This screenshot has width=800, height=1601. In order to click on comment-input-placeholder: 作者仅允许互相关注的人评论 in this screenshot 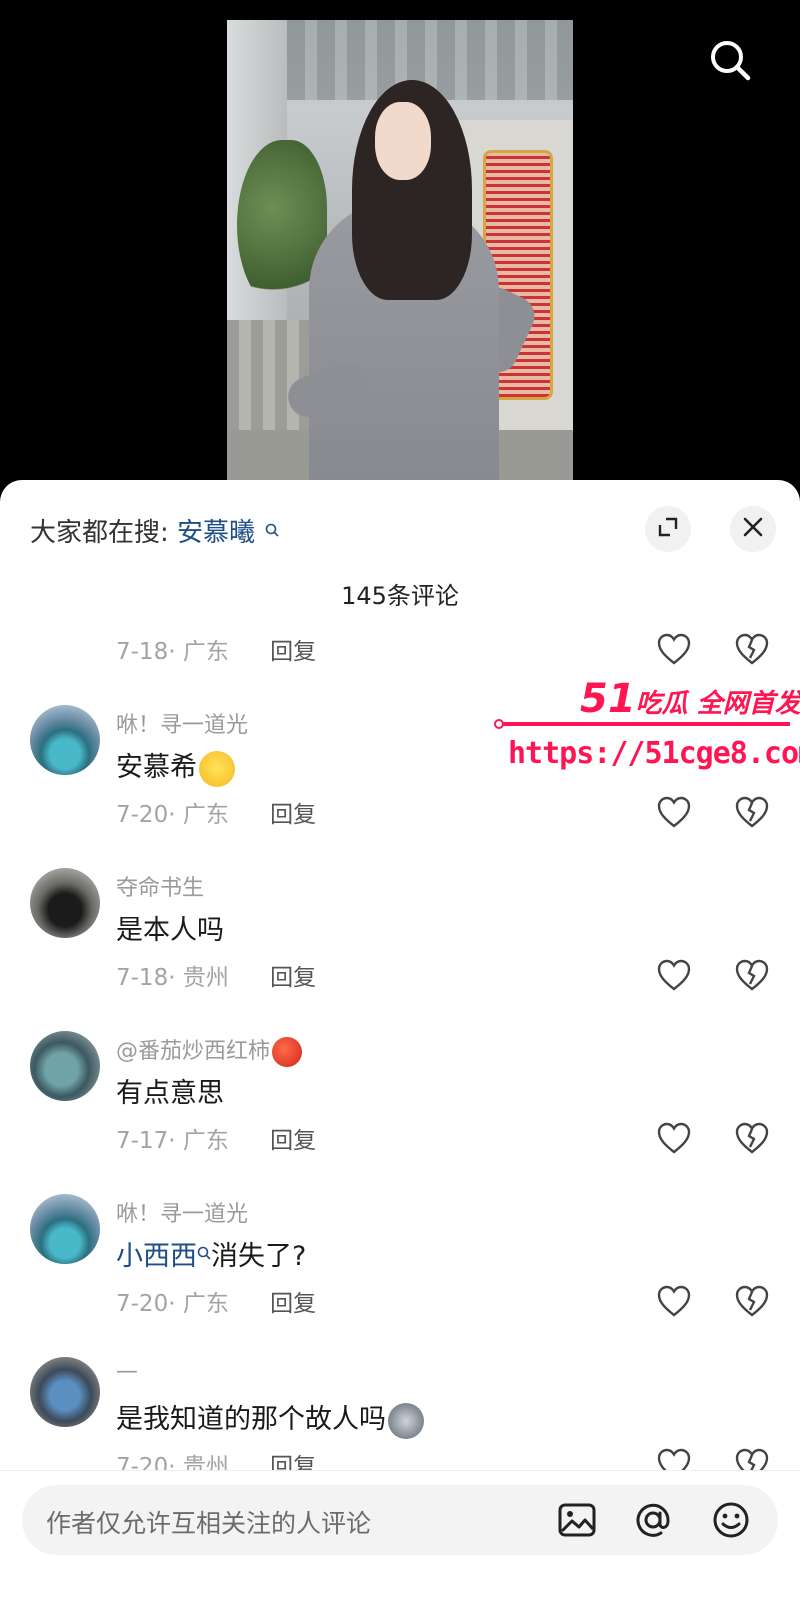, I will do `click(209, 1523)`.